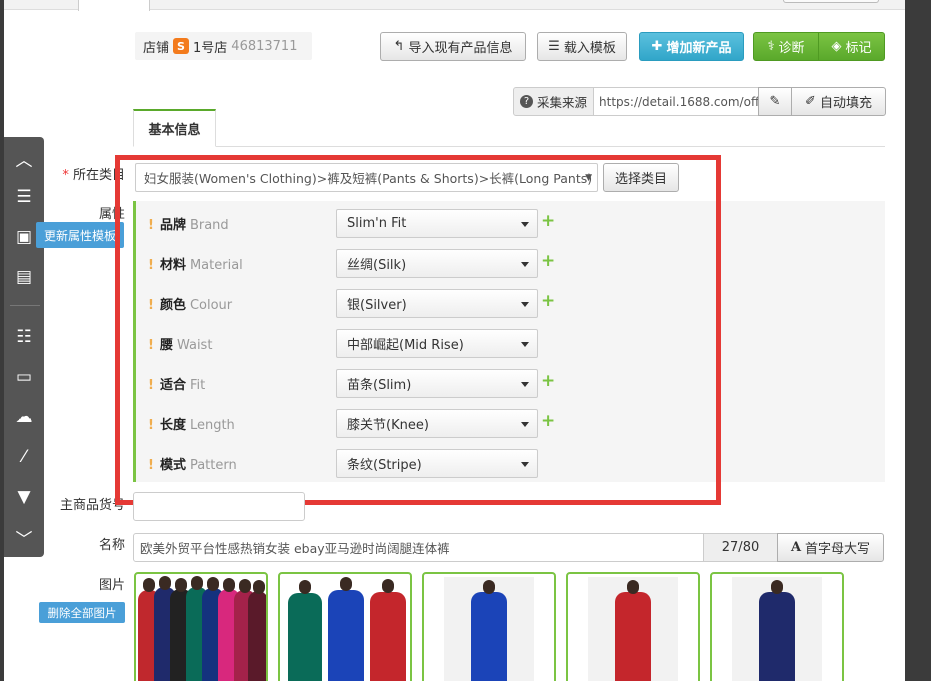 This screenshot has width=931, height=681. What do you see at coordinates (838, 549) in the screenshot?
I see `capitalize-label: 首字母大写` at bounding box center [838, 549].